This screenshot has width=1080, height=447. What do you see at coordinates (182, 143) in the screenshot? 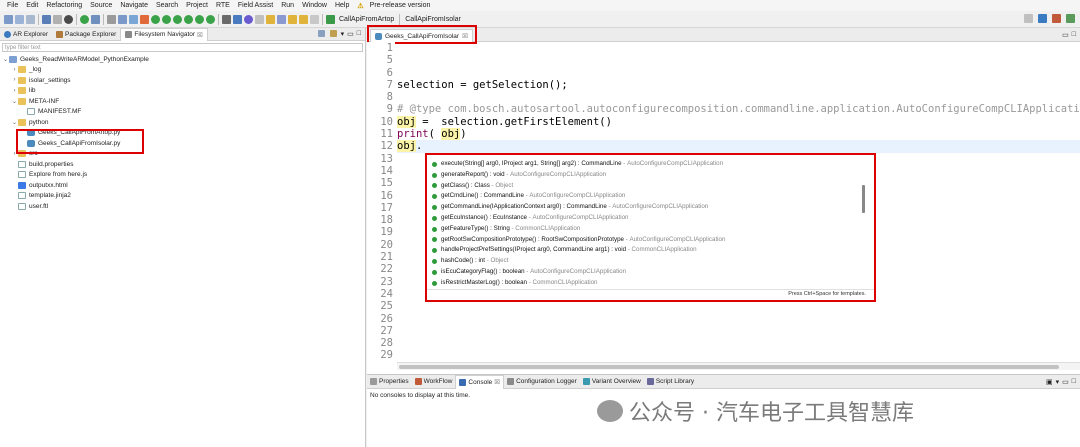
I see `tree-item: Geeks_CallApiFromIsolar.py` at bounding box center [182, 143].